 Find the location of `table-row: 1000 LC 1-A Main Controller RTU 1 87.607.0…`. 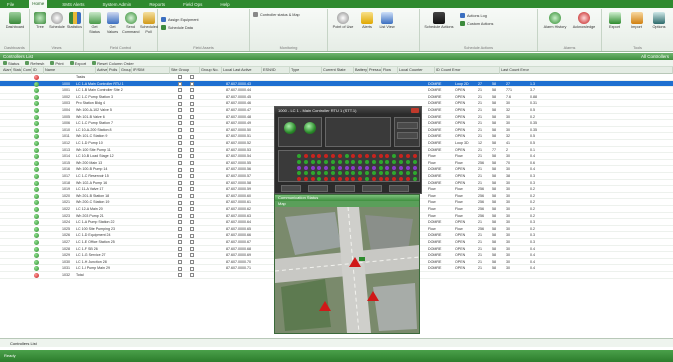

table-row: 1000 LC 1-A Main Controller RTU 1 87.607.0… is located at coordinates (336, 84).